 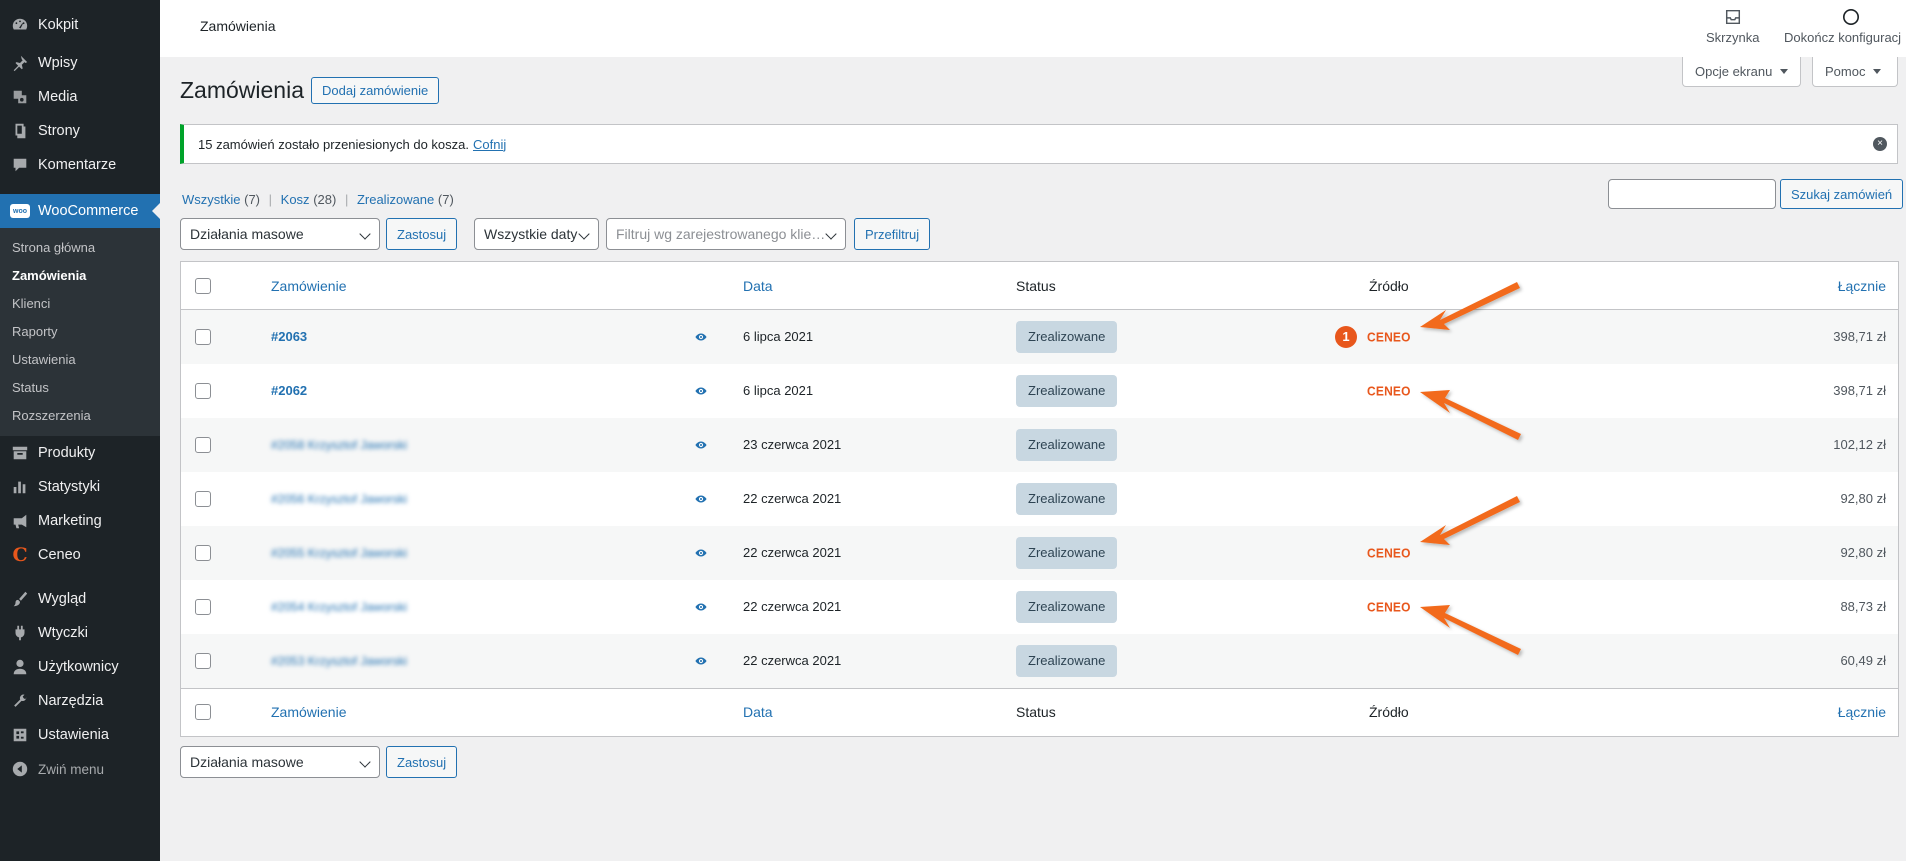 I want to click on search-orders-button: Szukaj zamówień, so click(x=1842, y=194).